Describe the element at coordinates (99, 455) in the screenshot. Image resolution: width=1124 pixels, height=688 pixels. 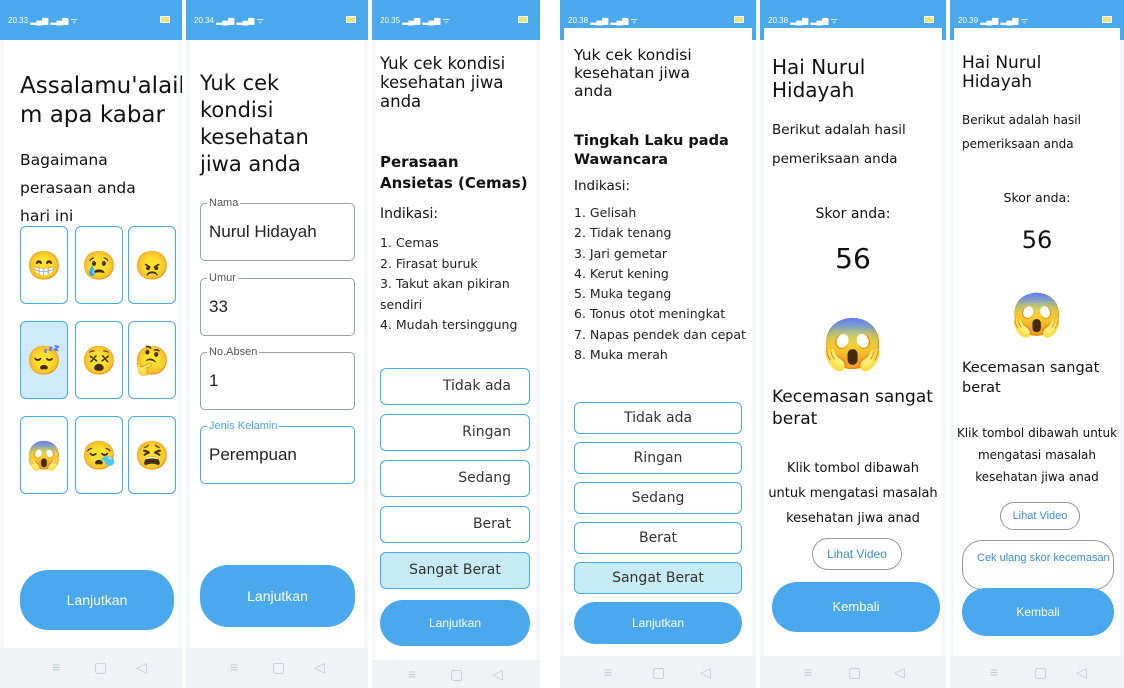
I see `emoji-sleepy-tear: 😪` at that location.